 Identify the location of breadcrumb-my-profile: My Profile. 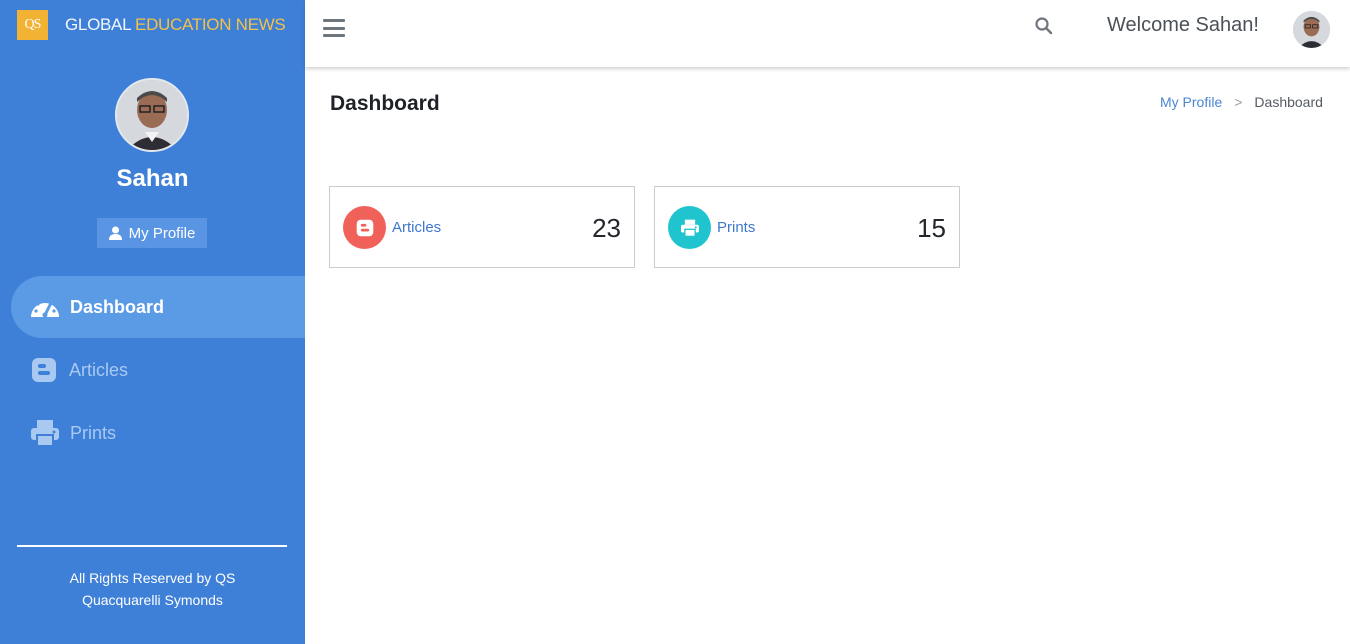
(1191, 102).